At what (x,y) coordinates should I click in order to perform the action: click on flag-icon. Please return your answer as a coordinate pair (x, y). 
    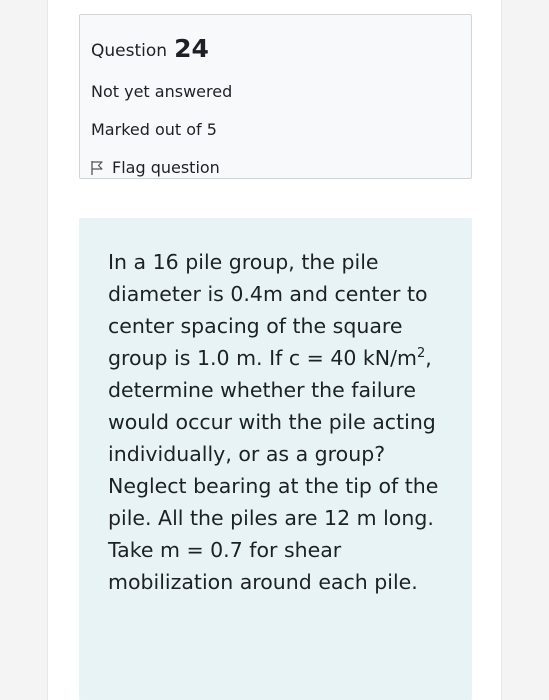
    Looking at the image, I should click on (97, 167).